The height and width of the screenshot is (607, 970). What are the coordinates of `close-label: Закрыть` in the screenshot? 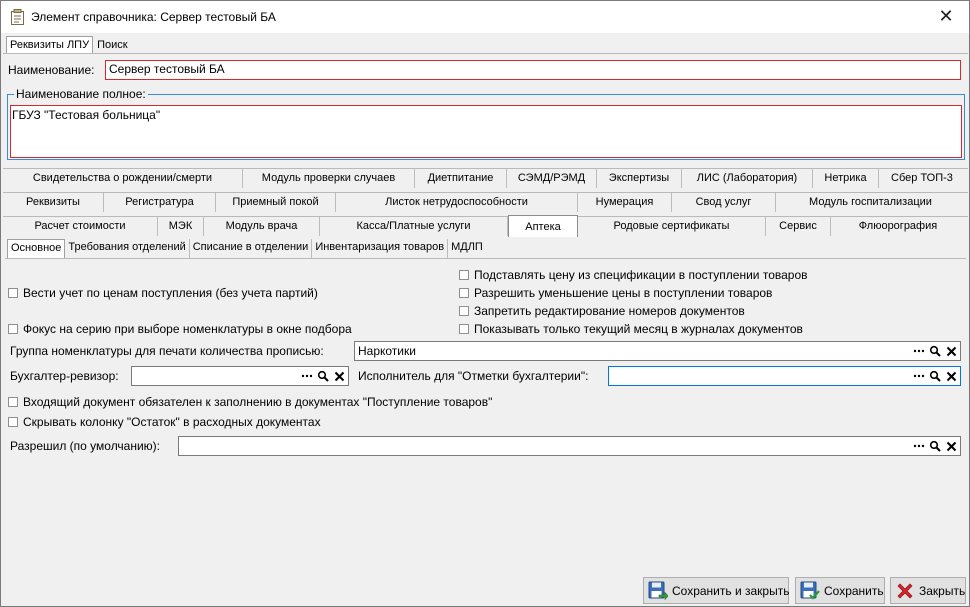 It's located at (942, 590).